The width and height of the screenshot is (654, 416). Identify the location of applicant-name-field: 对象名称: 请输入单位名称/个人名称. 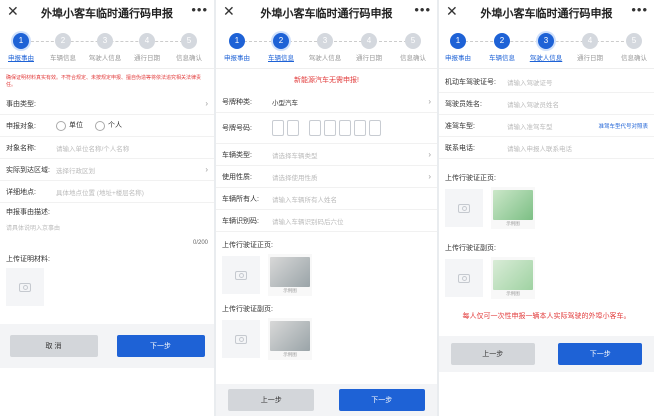
(107, 148).